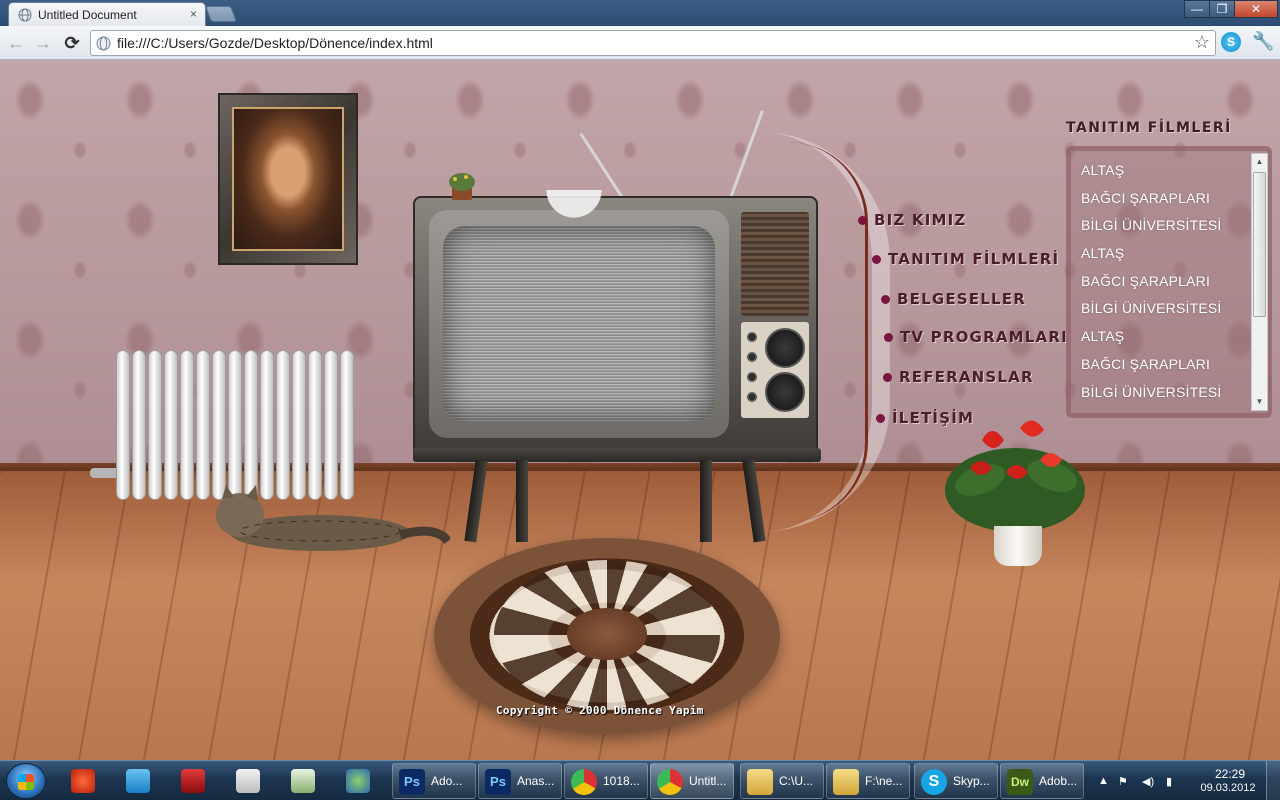 This screenshot has width=1280, height=800. What do you see at coordinates (72, 43) in the screenshot?
I see `reload-button: ⟳` at bounding box center [72, 43].